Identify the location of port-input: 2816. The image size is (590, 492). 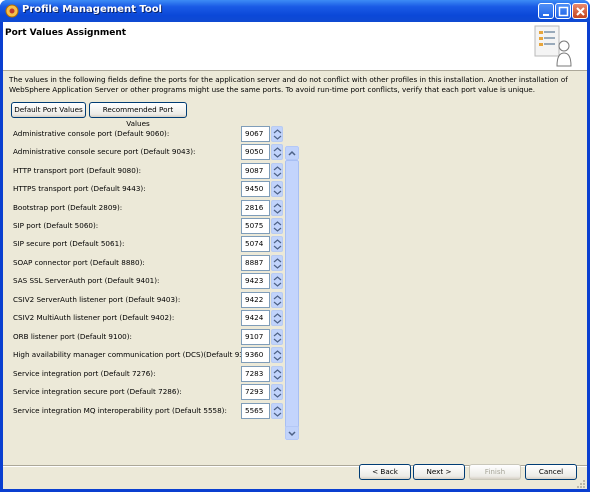
(255, 208).